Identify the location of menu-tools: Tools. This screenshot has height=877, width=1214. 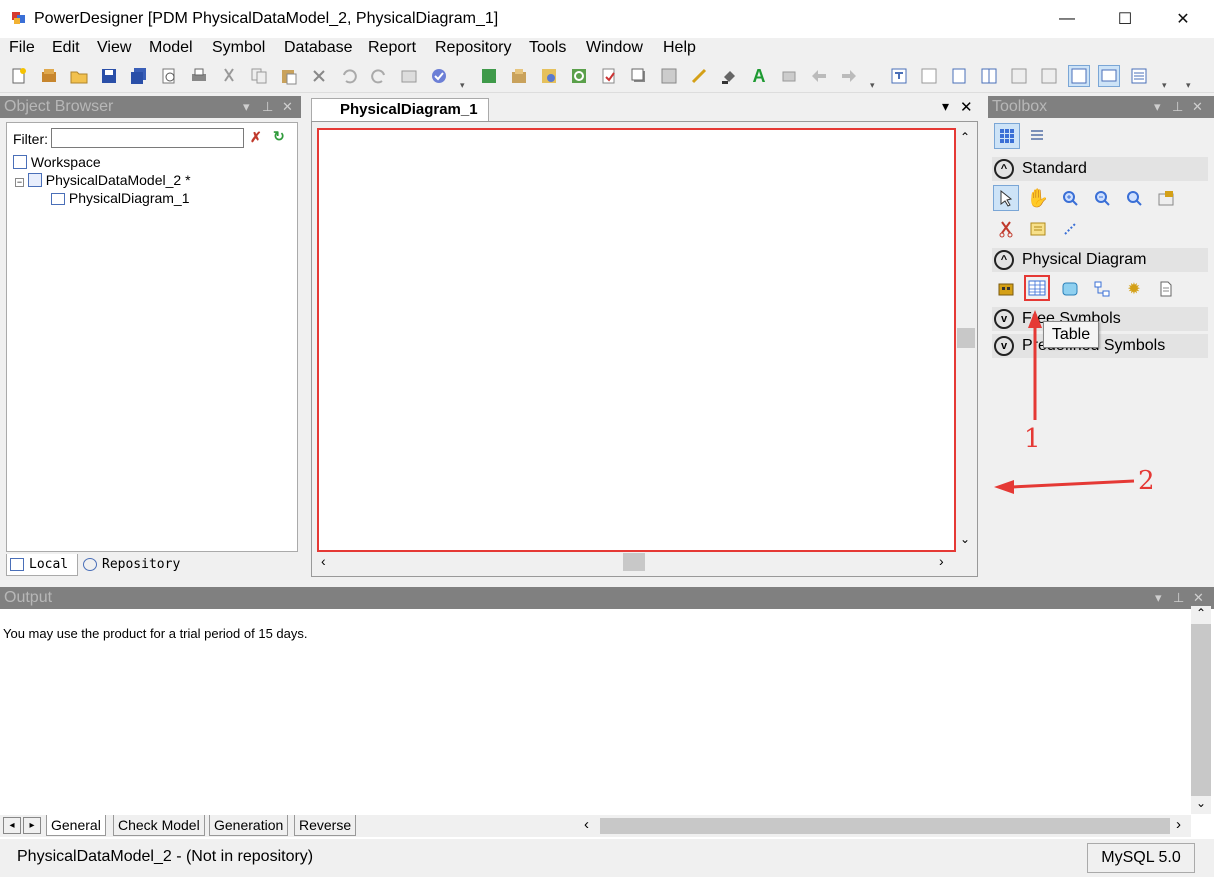
(547, 48).